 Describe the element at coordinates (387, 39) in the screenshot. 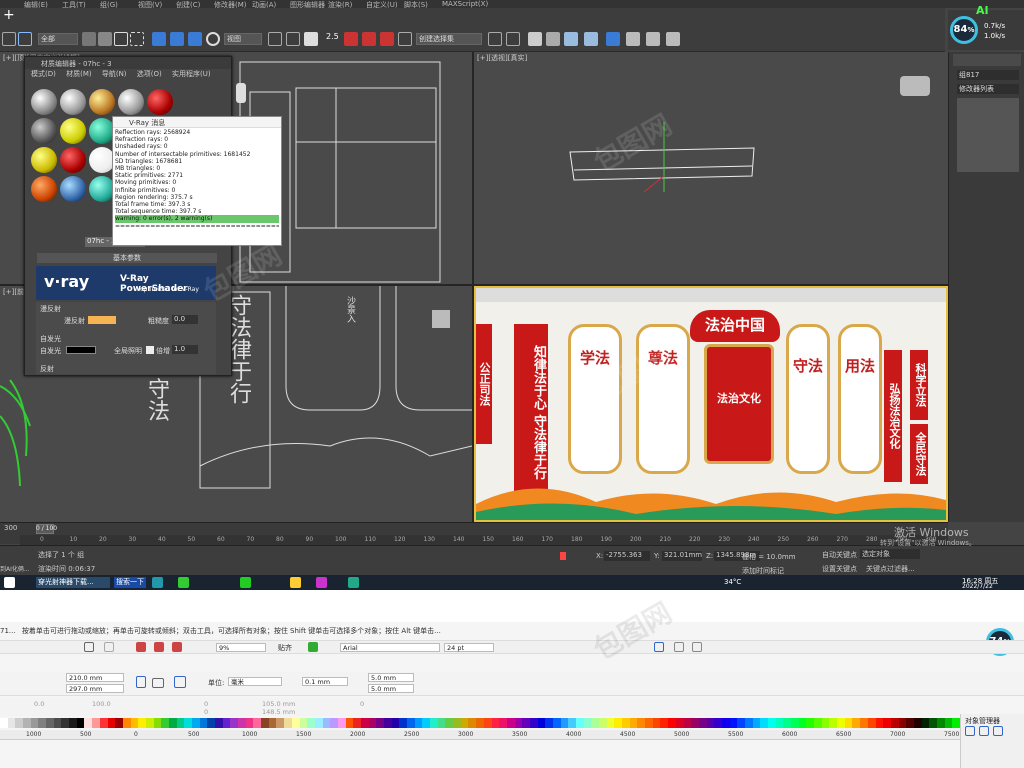

I see `spinner-snap-icon` at that location.